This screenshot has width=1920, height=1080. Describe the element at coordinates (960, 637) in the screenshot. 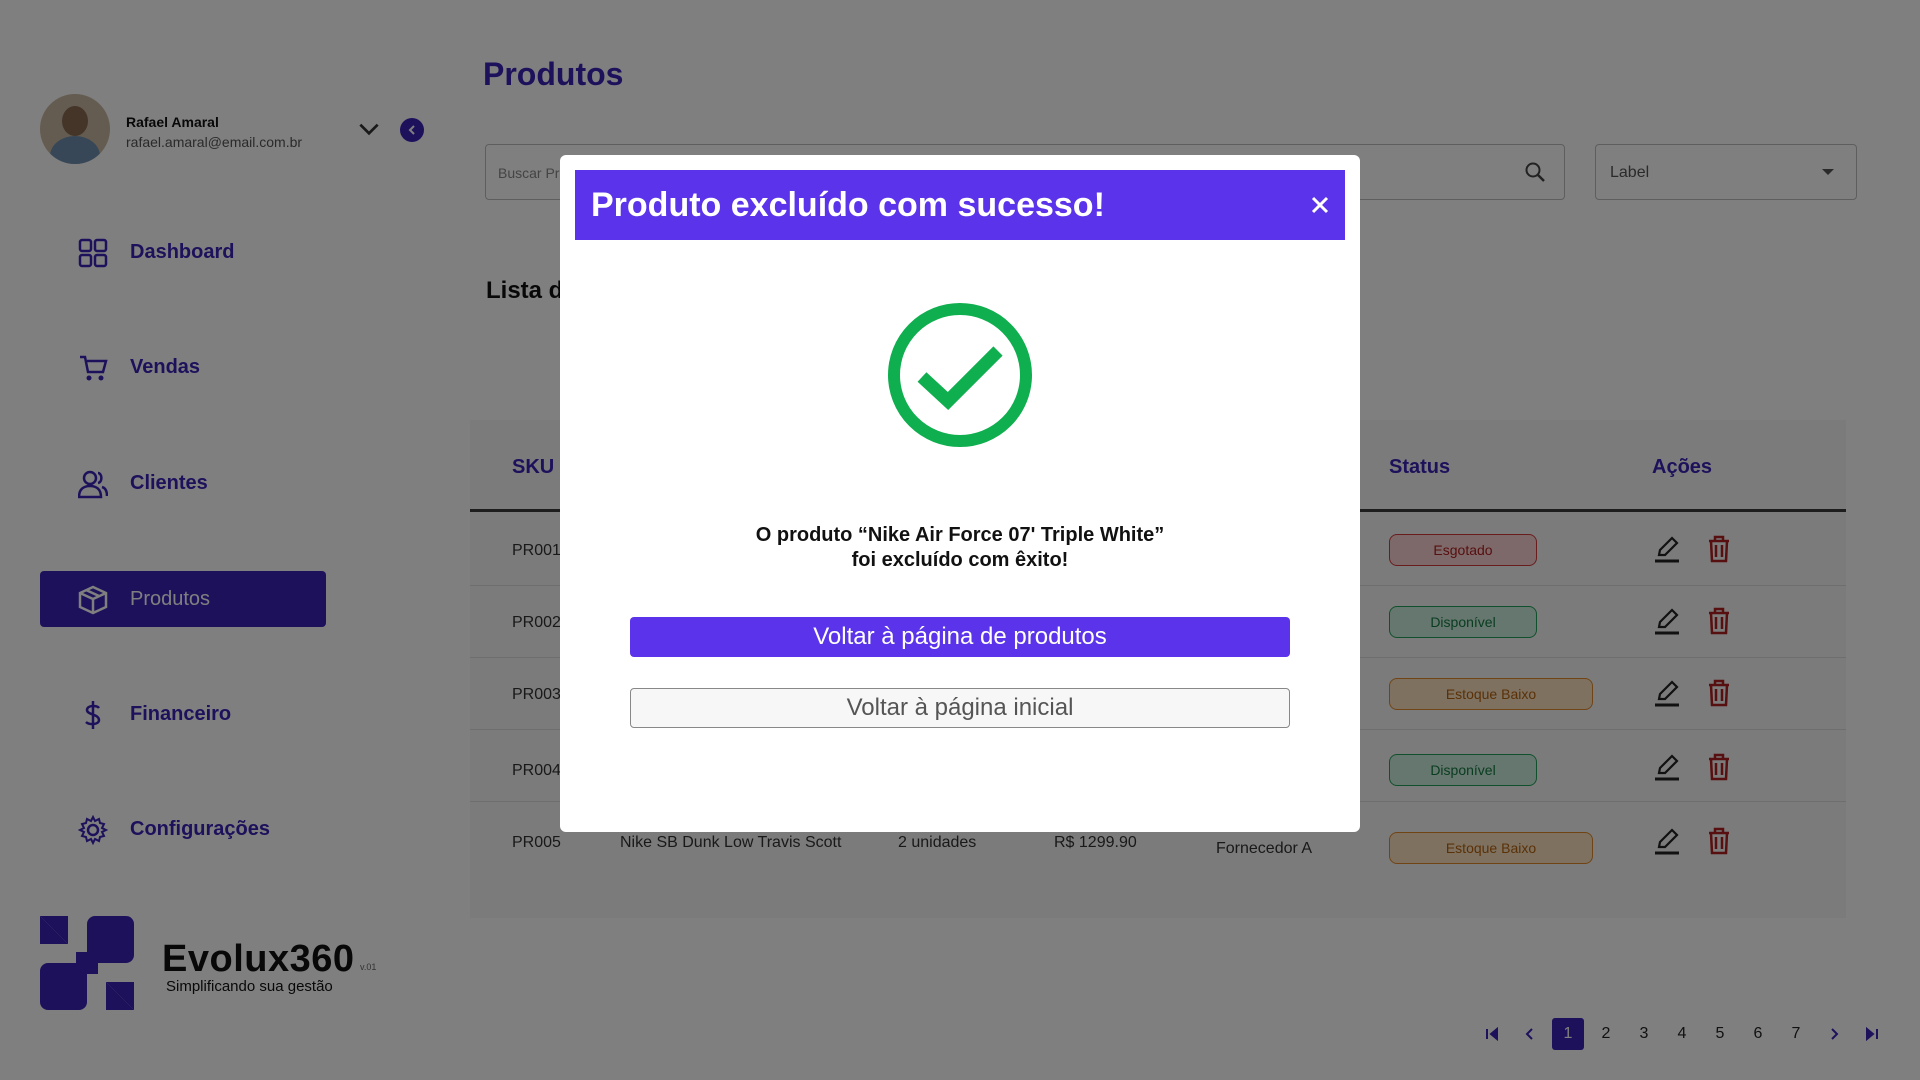

I see `back-to-products-button: Voltar à página de produtos` at that location.